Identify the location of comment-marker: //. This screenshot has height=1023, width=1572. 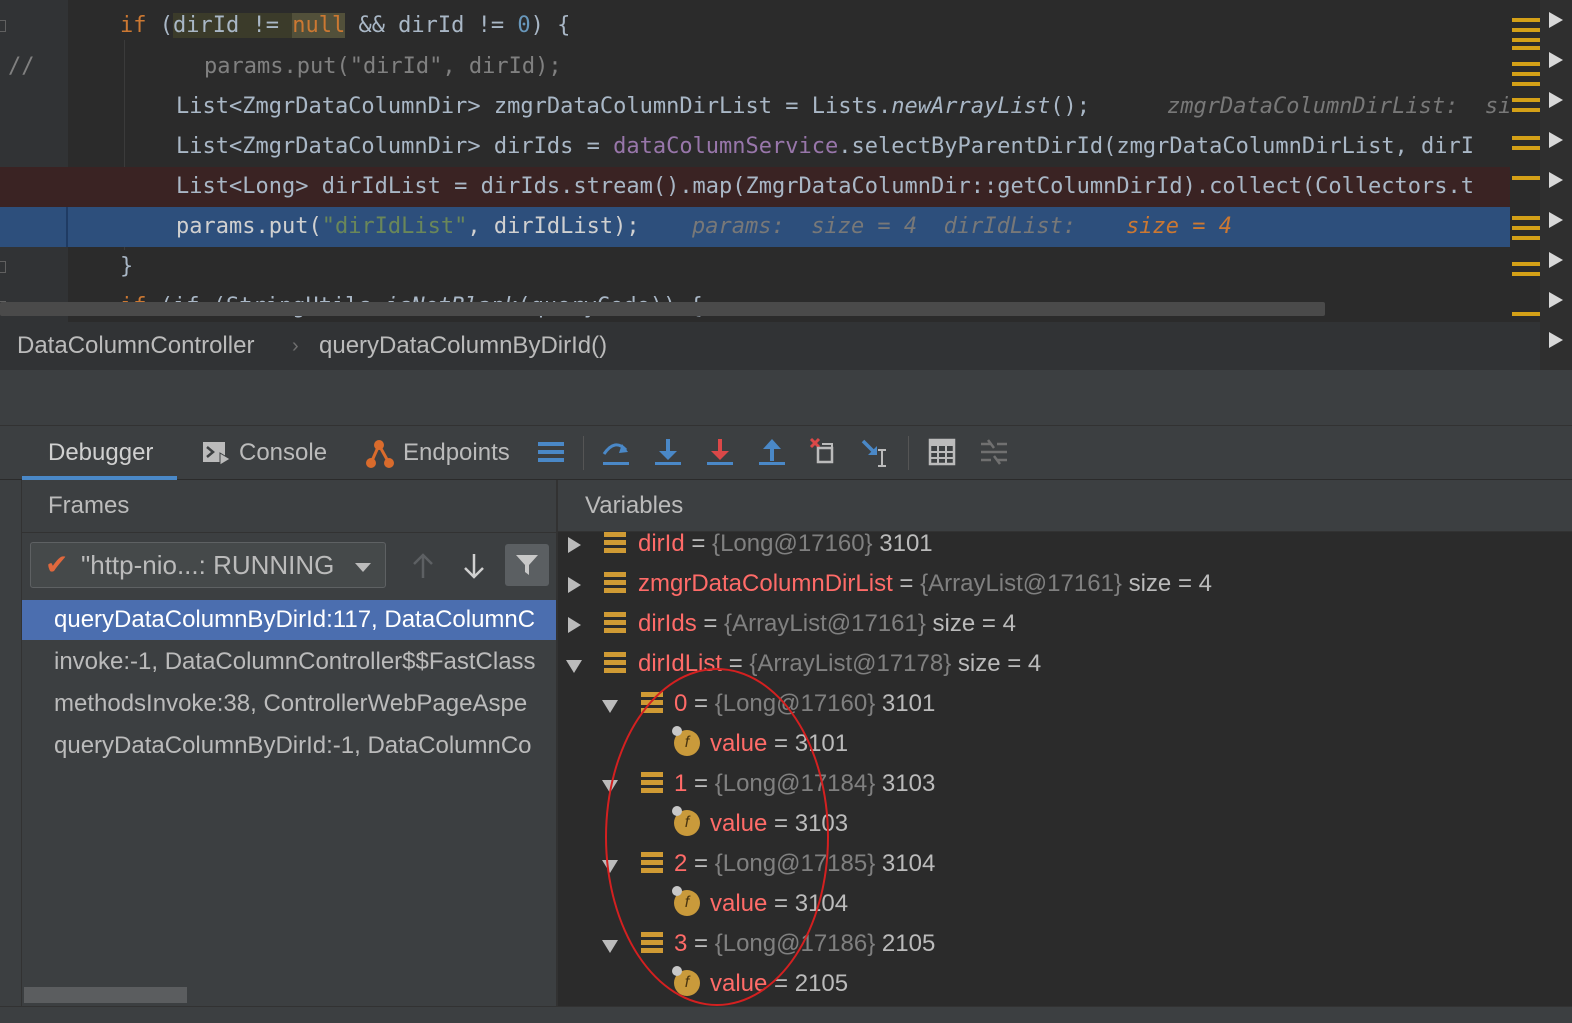
(21, 66).